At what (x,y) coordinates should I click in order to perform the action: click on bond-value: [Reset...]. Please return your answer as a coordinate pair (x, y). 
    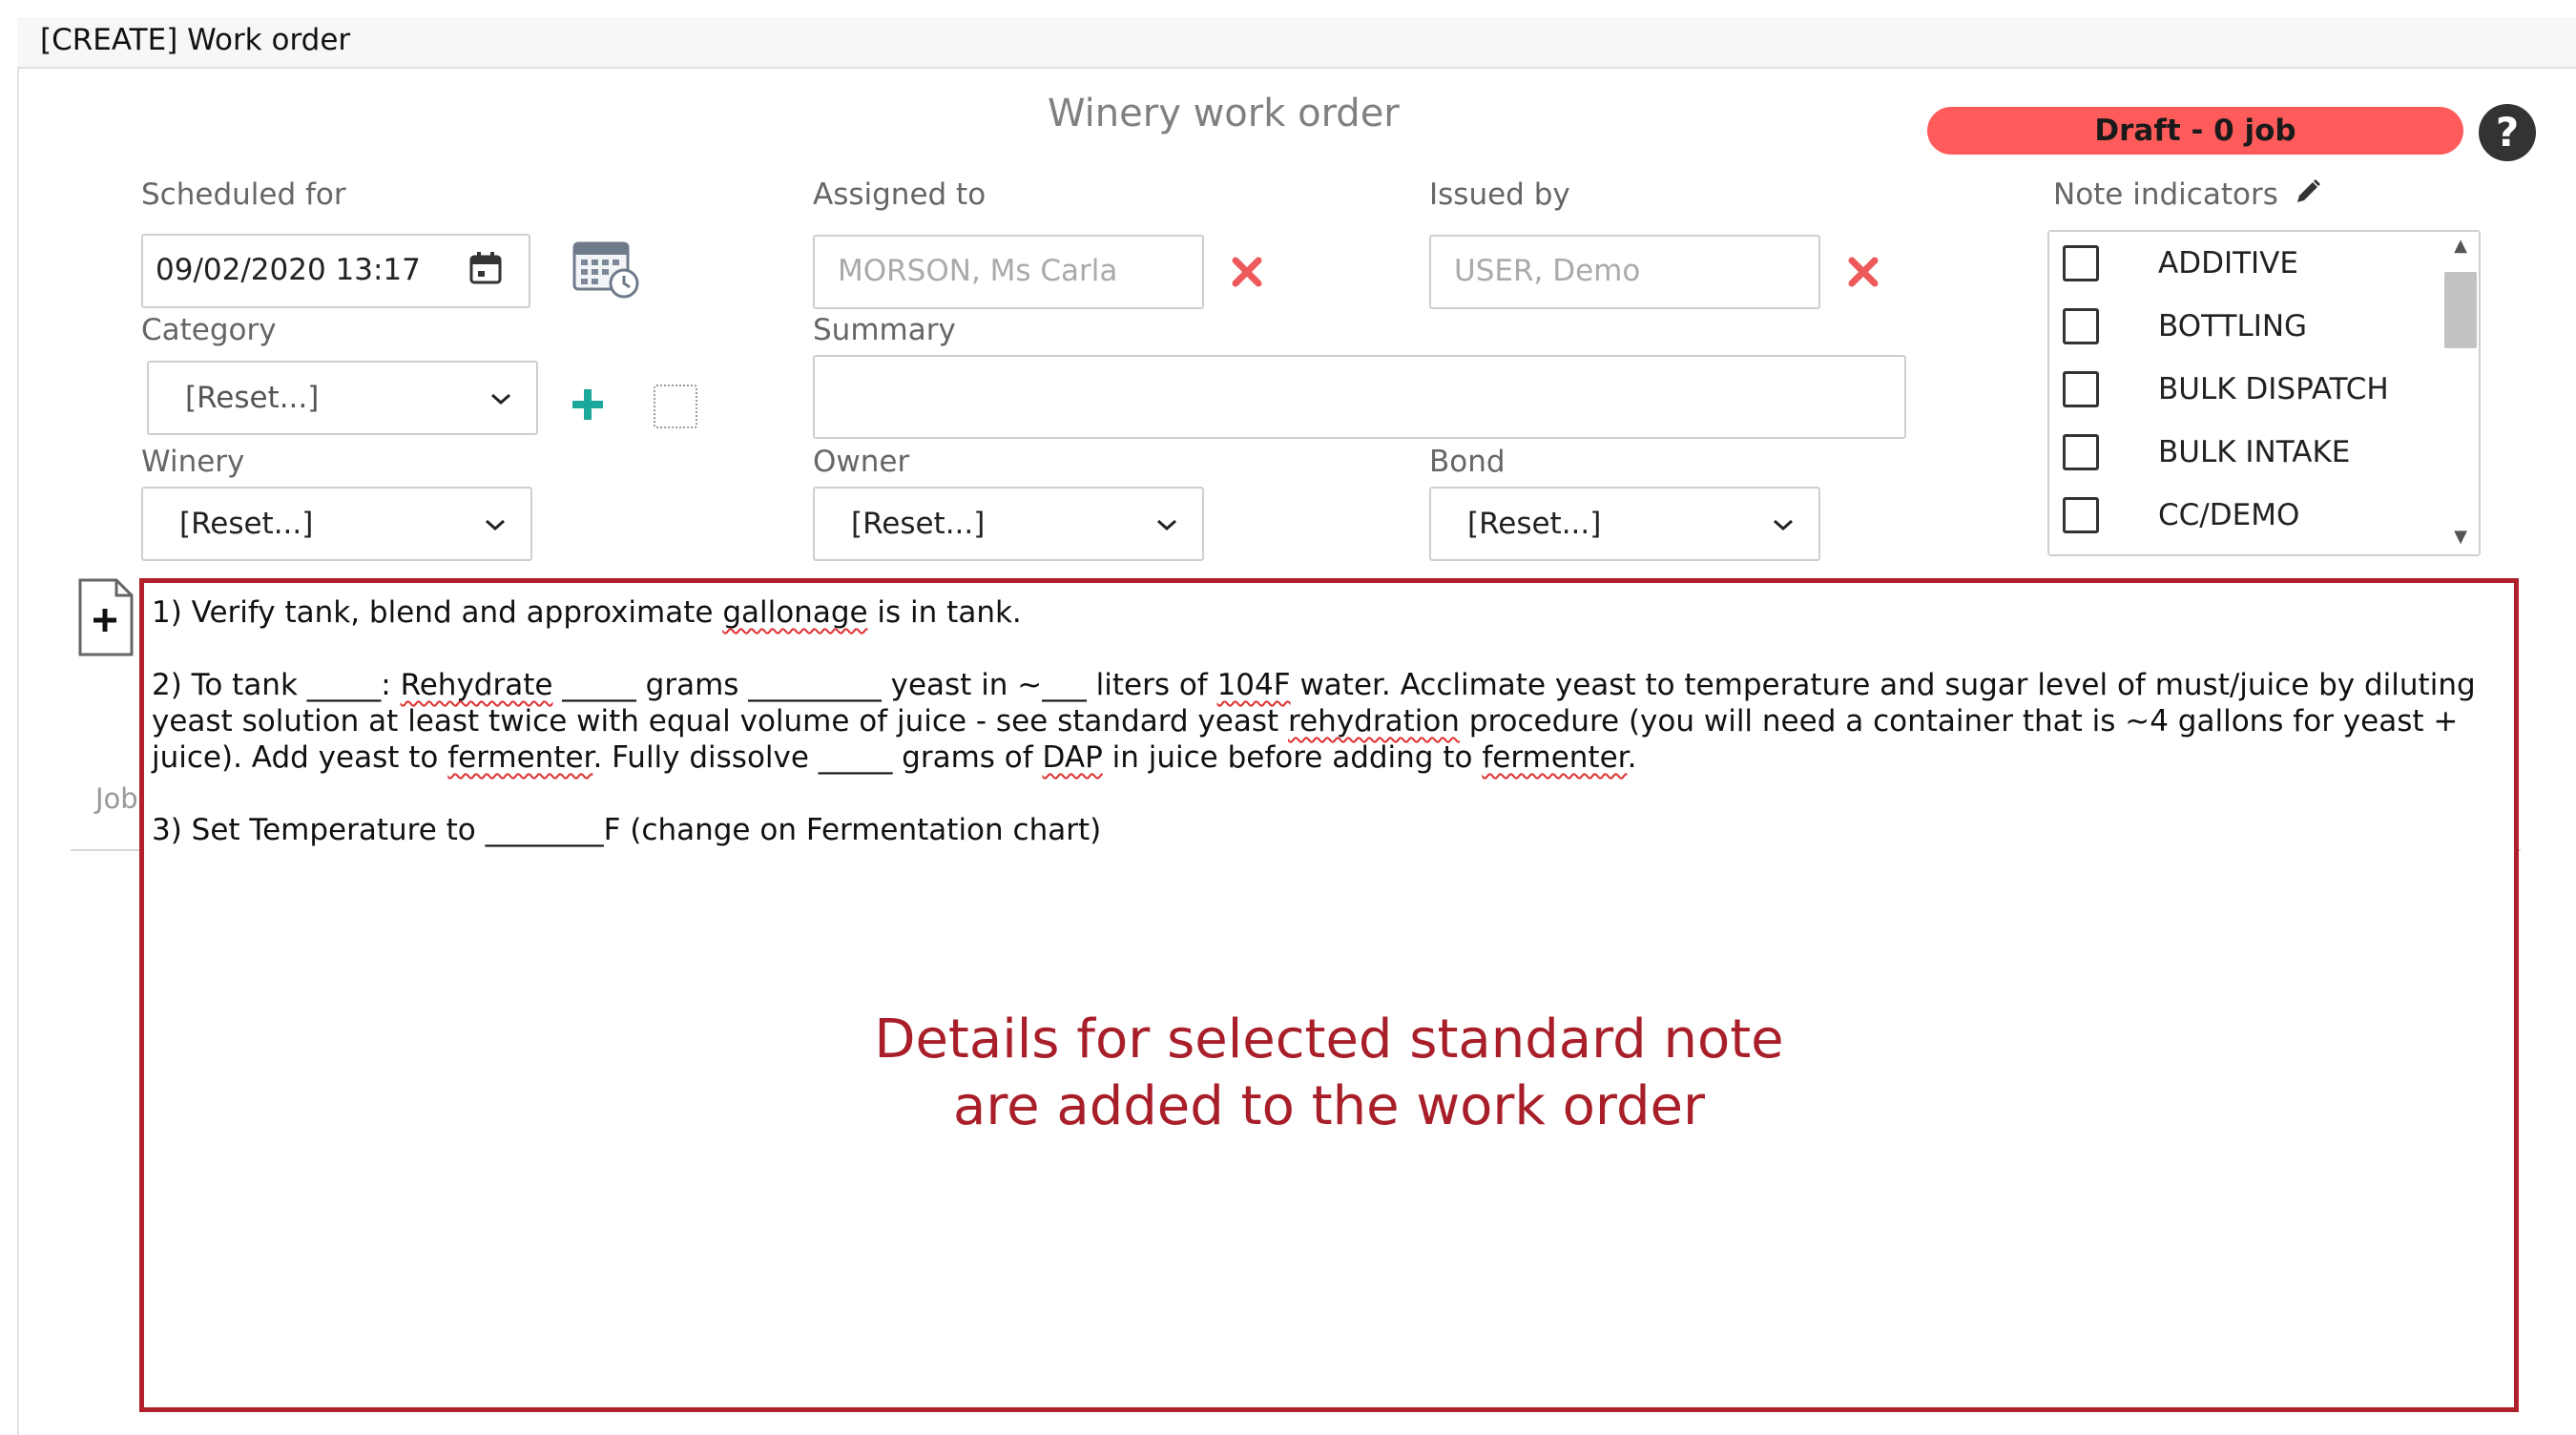
    Looking at the image, I should click on (1534, 524).